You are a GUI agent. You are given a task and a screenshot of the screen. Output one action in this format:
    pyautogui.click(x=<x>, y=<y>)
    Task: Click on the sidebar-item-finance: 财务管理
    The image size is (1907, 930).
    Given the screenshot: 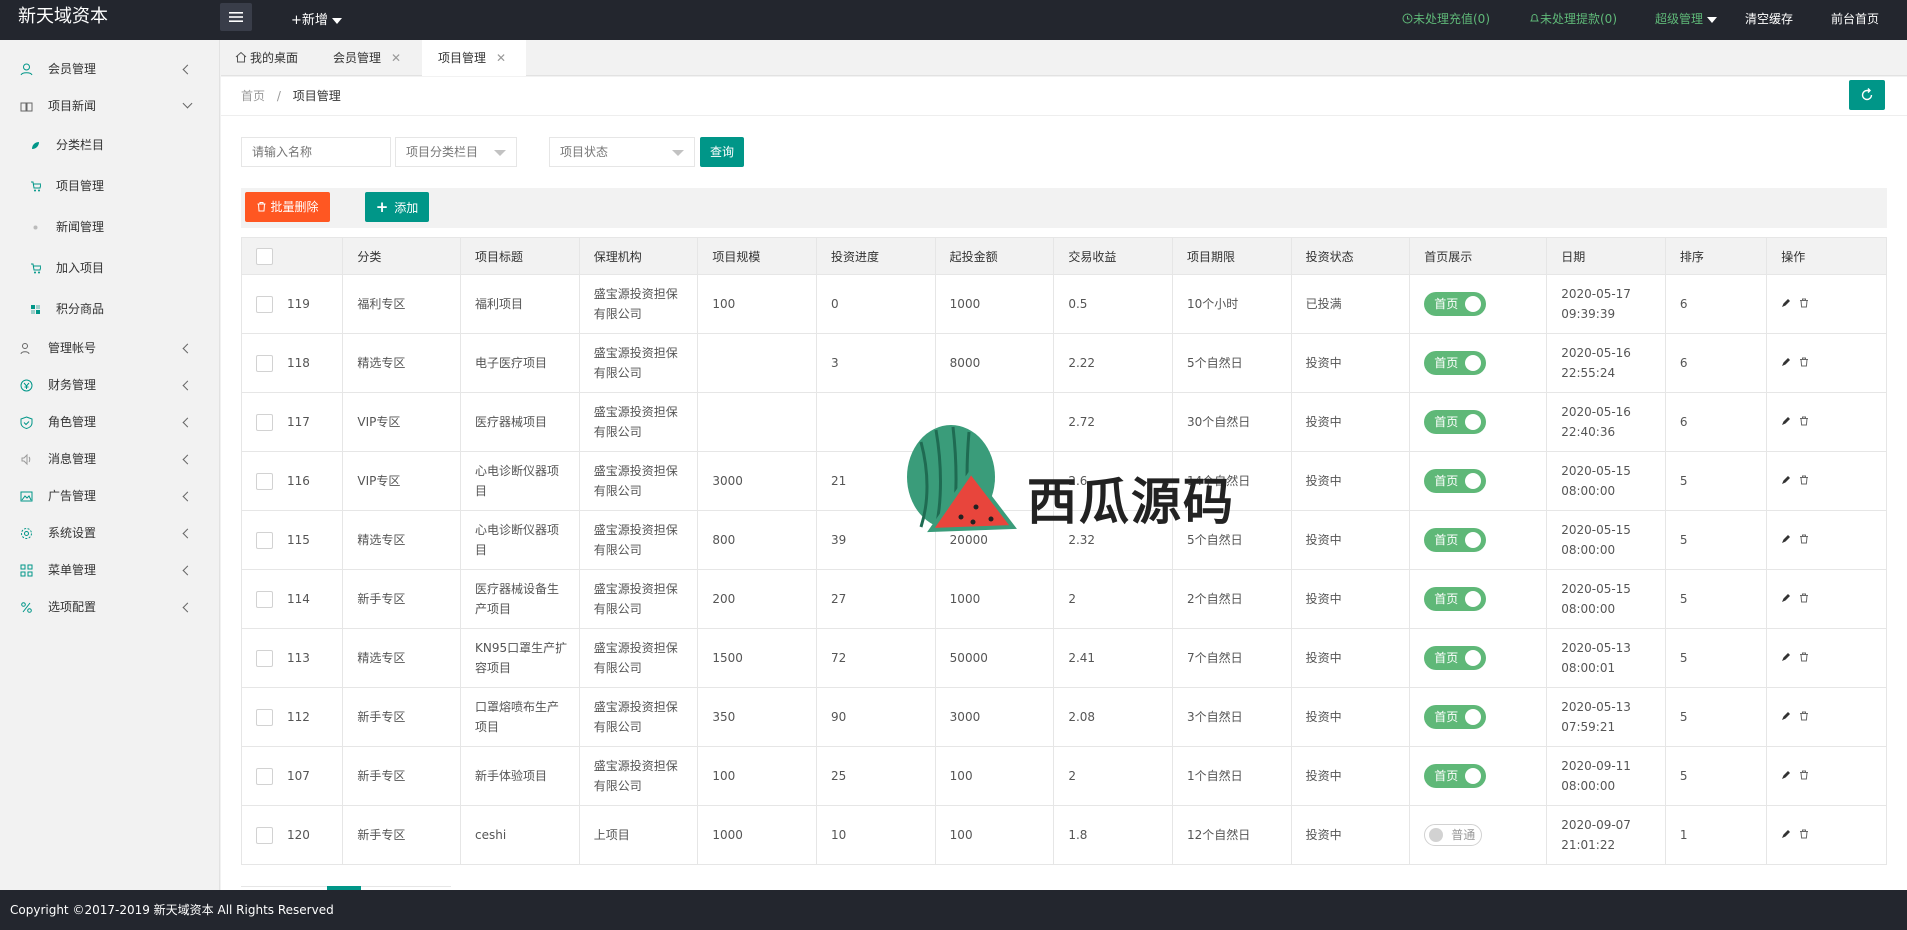 What is the action you would take?
    pyautogui.click(x=109, y=385)
    